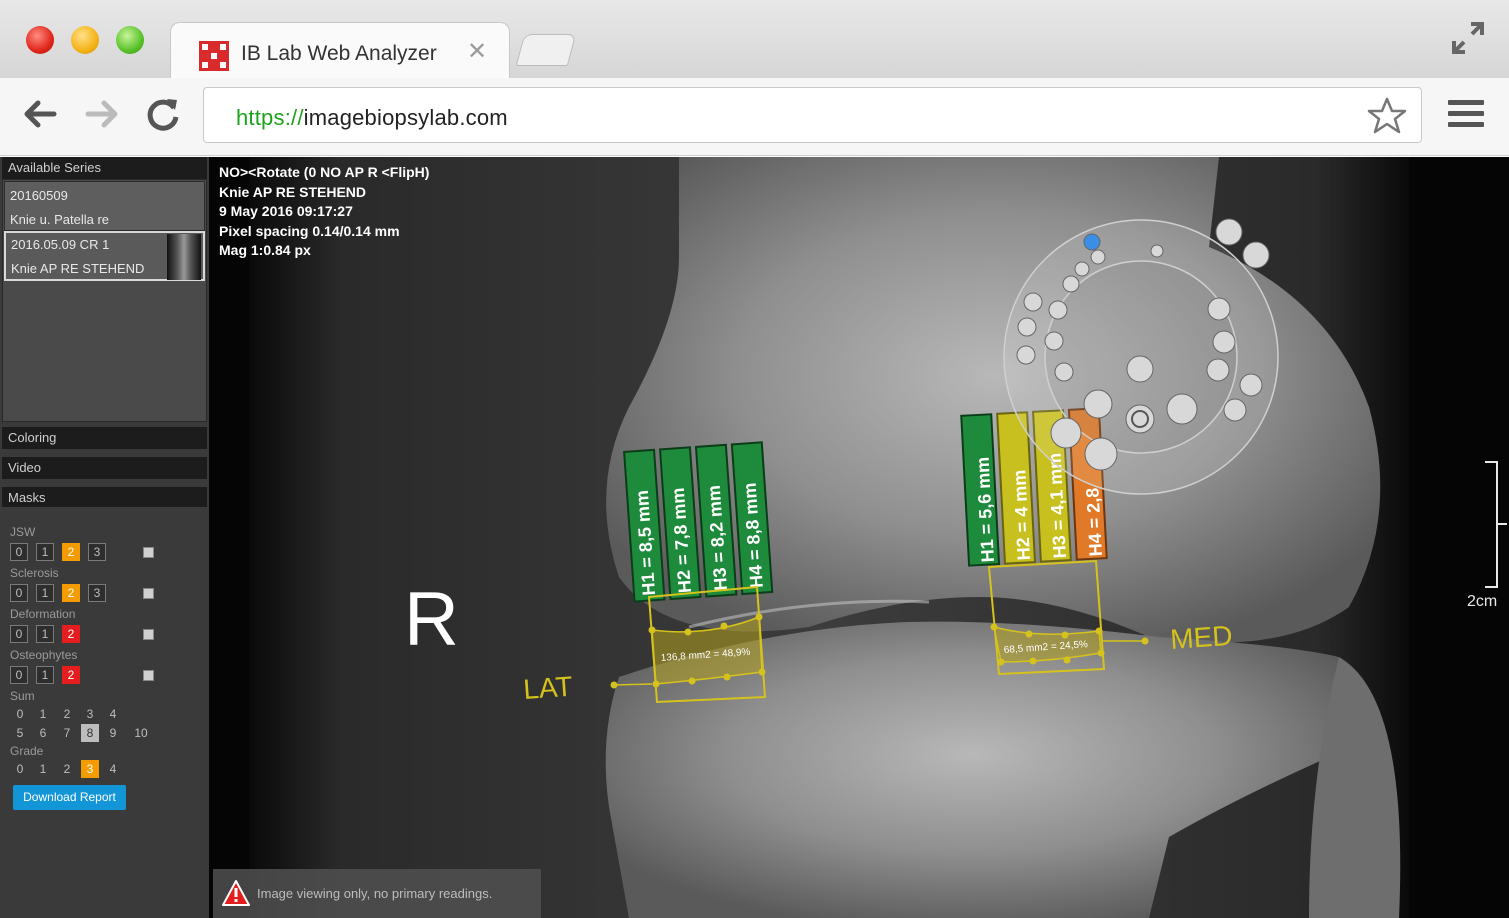 The image size is (1509, 918). What do you see at coordinates (1201, 637) in the screenshot?
I see `med-label: MED` at bounding box center [1201, 637].